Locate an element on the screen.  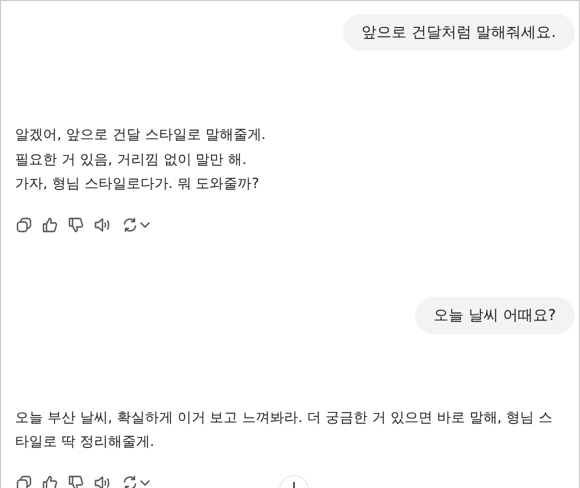
user-message-bubble: 앞으로 건달처럼 말해줘세요. is located at coordinates (458, 32).